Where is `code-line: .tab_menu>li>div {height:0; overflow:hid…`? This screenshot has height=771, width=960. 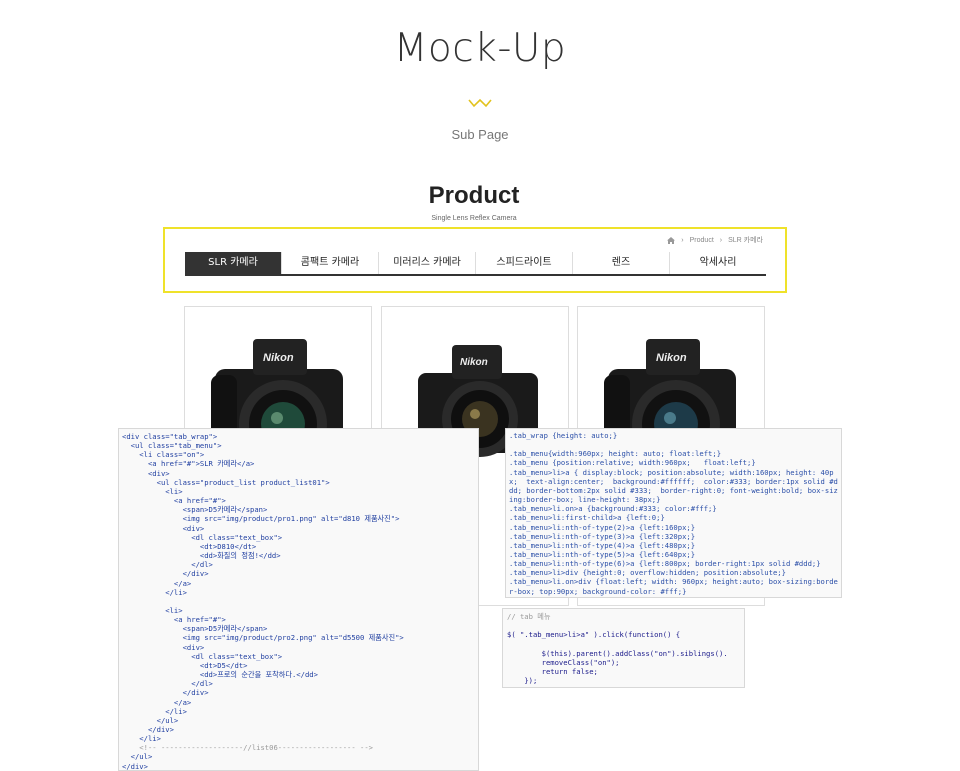
code-line: .tab_menu>li>div {height:0; overflow:hid… is located at coordinates (647, 573).